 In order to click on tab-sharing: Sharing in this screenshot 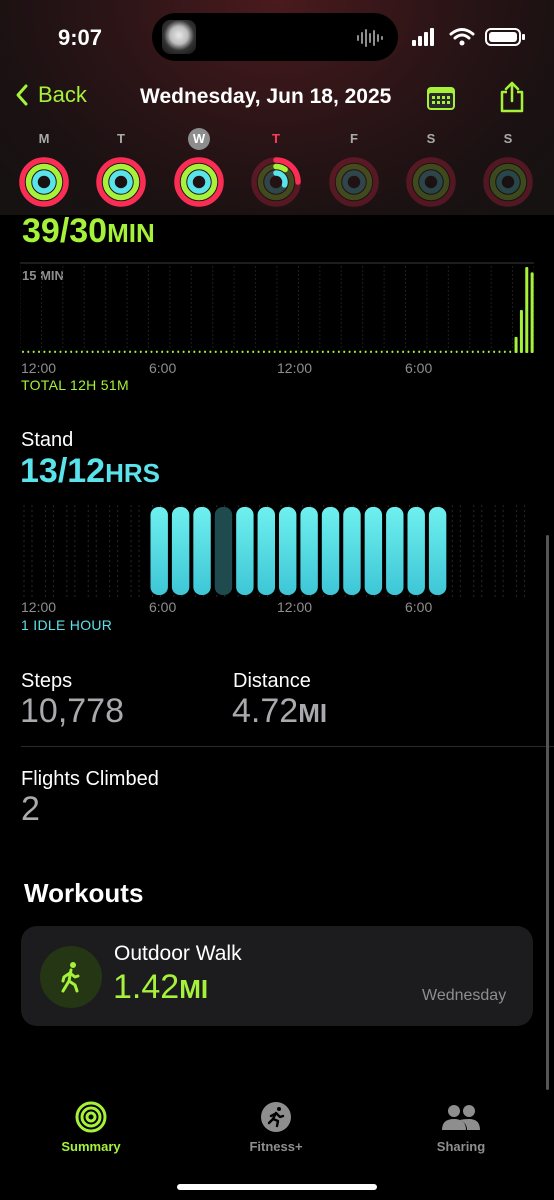, I will do `click(461, 1127)`.